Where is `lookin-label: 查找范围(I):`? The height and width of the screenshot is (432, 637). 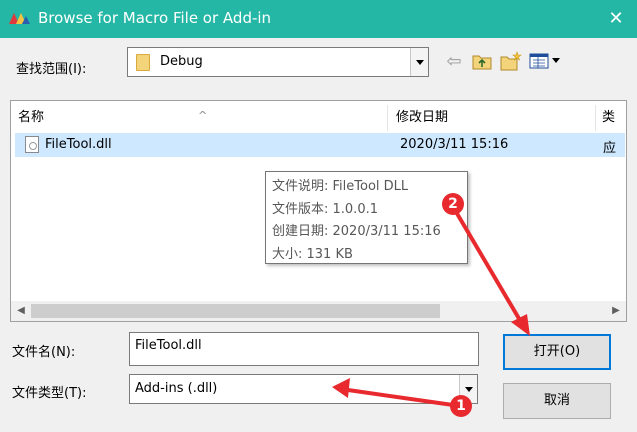 lookin-label: 查找范围(I): is located at coordinates (51, 69).